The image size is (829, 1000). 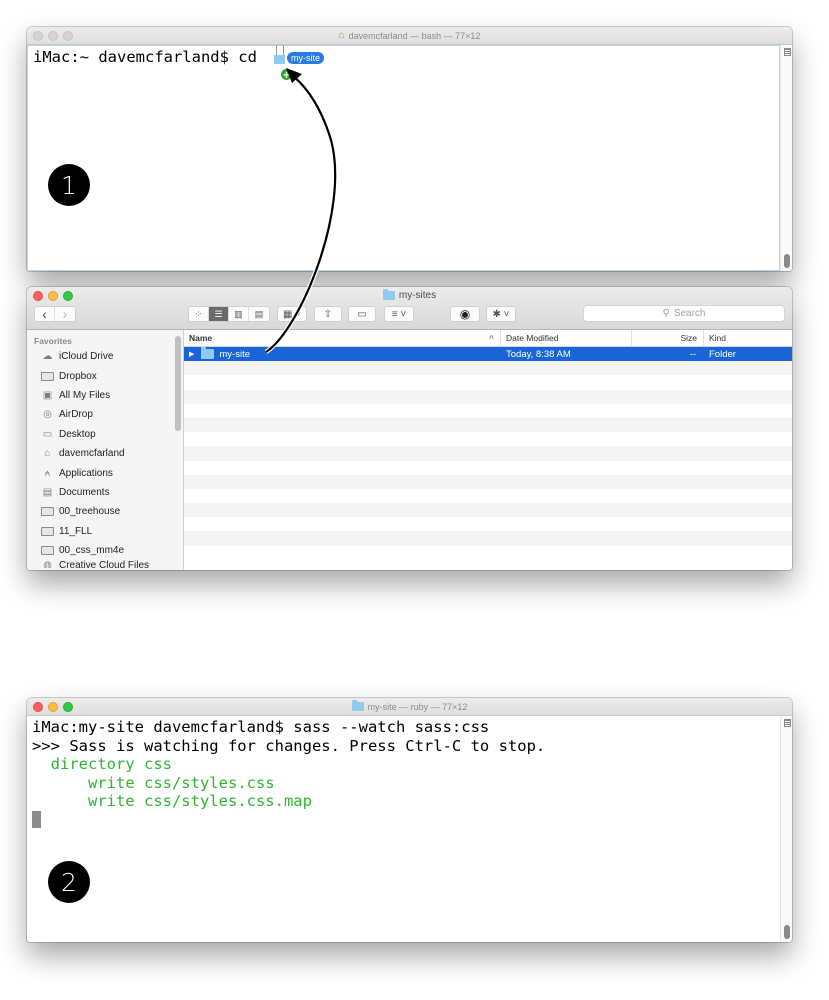 I want to click on sidebar-item-desktop: ▭ Desktop, so click(x=105, y=434).